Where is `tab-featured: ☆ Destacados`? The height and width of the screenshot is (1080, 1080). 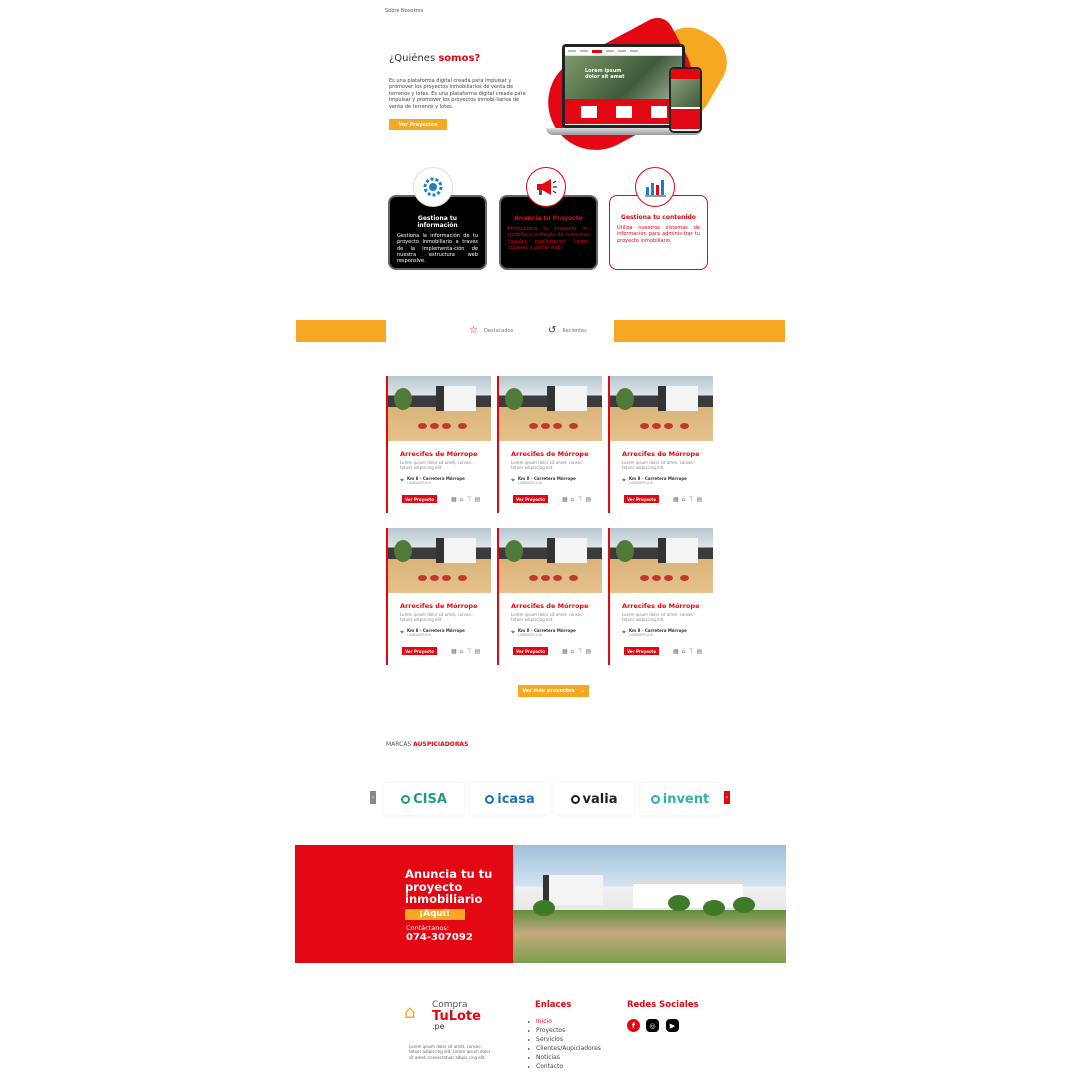
tab-featured: ☆ Destacados is located at coordinates (491, 330).